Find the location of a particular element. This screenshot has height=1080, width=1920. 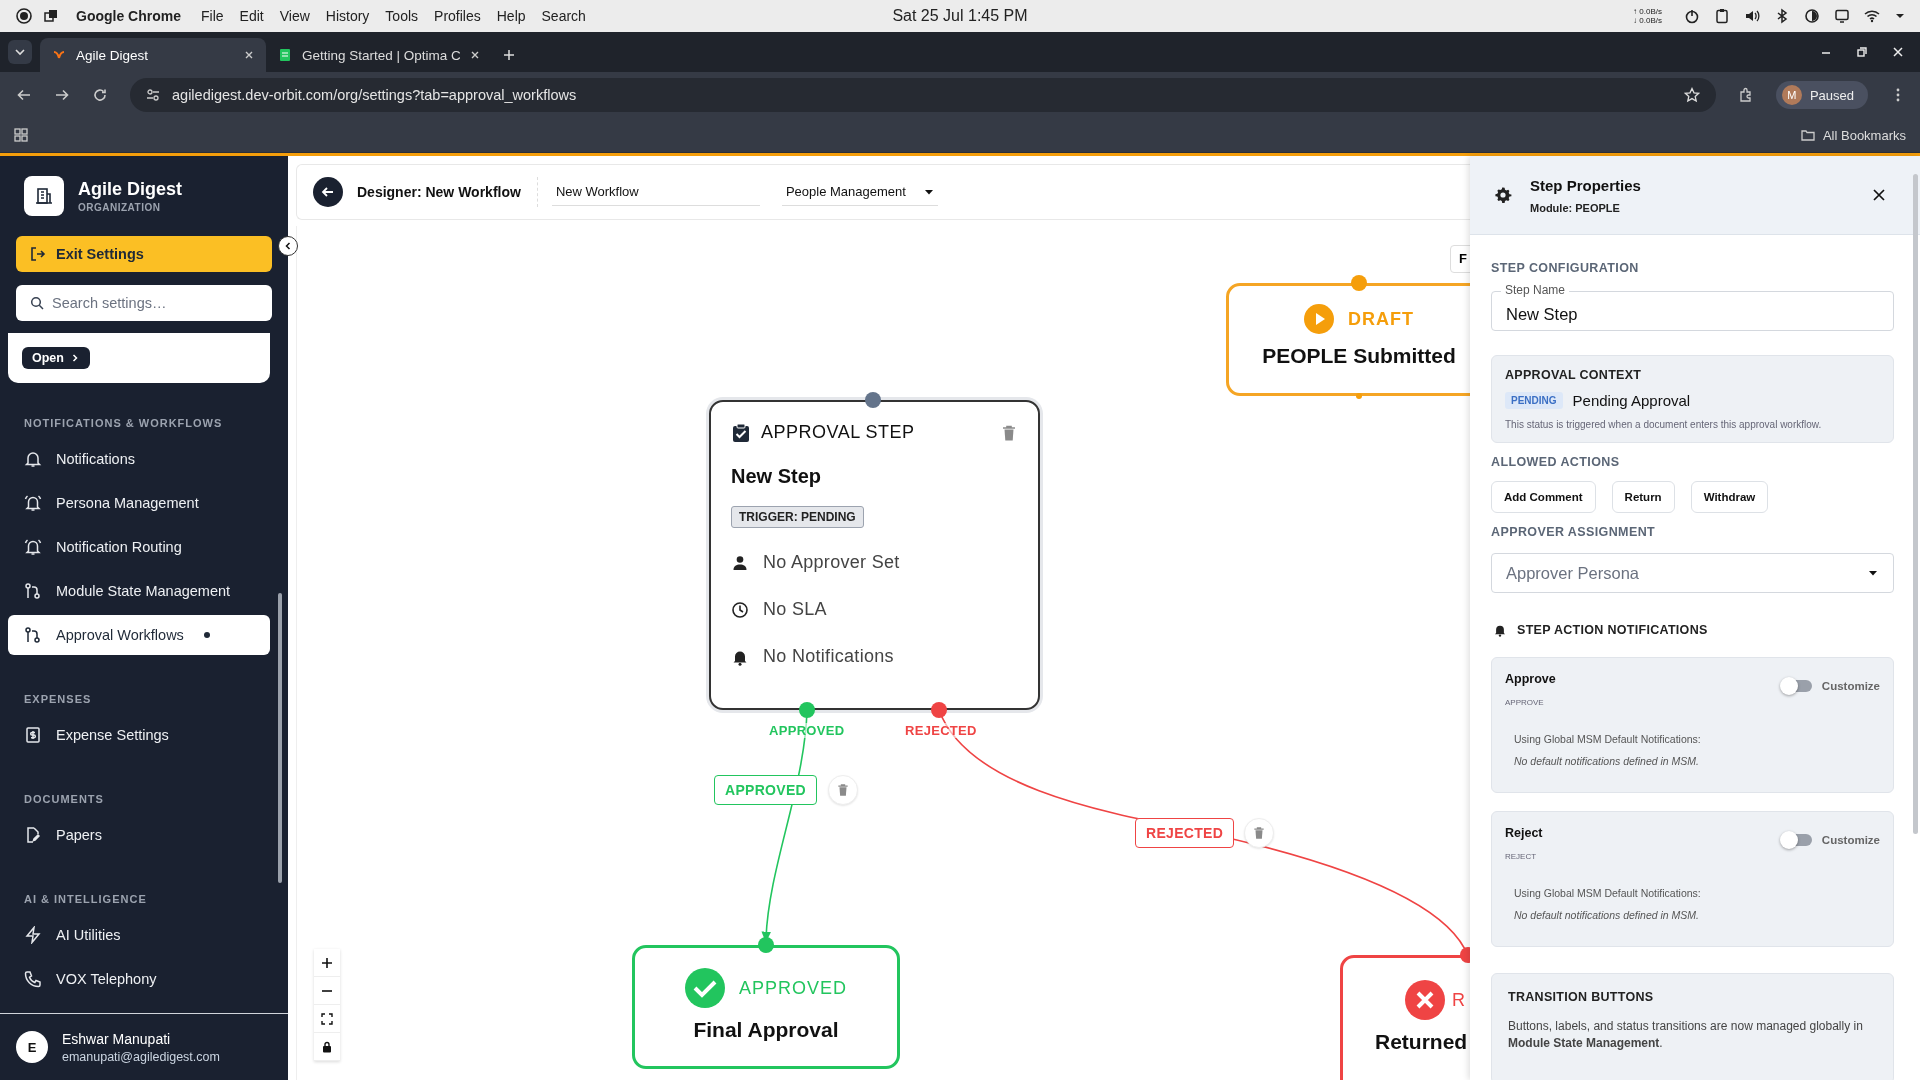

tab-list-button is located at coordinates (20, 52).